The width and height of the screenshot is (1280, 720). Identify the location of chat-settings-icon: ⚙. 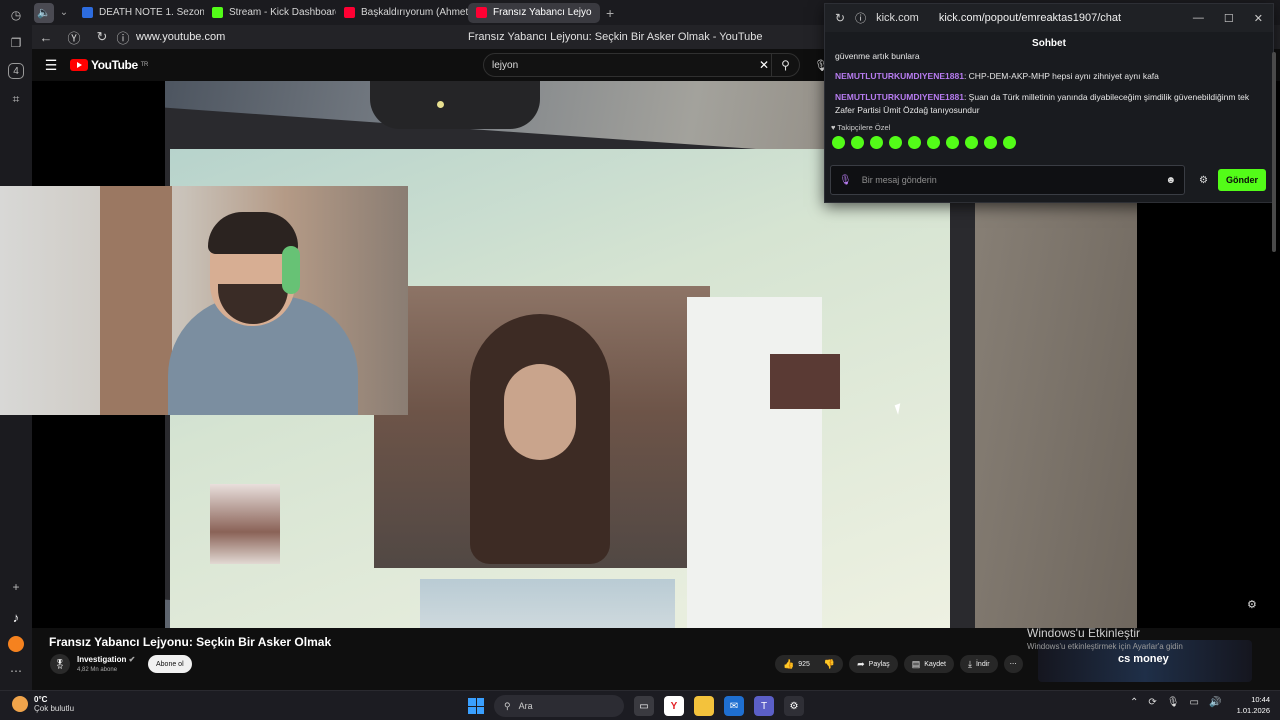
(1203, 180).